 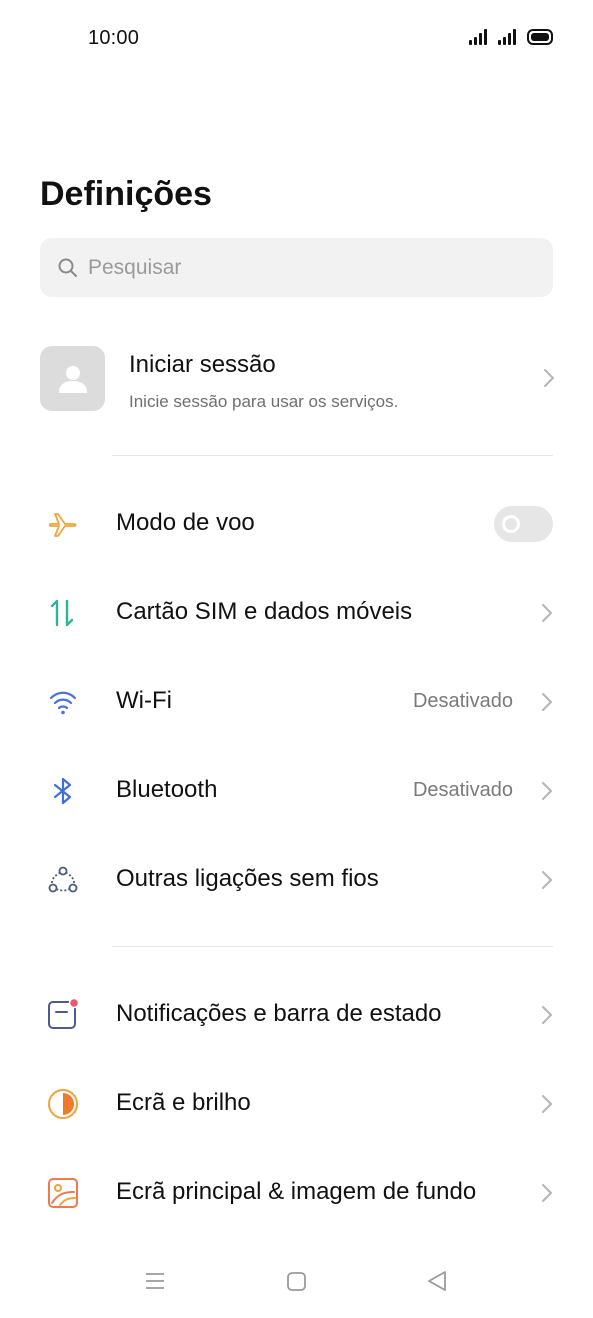 I want to click on search-icon, so click(x=68, y=268).